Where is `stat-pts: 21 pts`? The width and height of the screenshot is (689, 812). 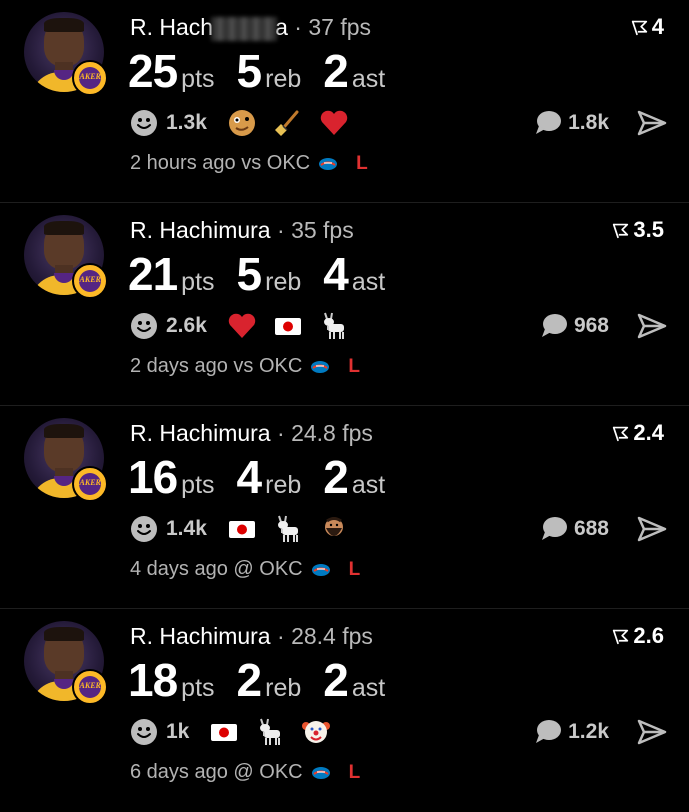 stat-pts: 21 pts is located at coordinates (171, 274).